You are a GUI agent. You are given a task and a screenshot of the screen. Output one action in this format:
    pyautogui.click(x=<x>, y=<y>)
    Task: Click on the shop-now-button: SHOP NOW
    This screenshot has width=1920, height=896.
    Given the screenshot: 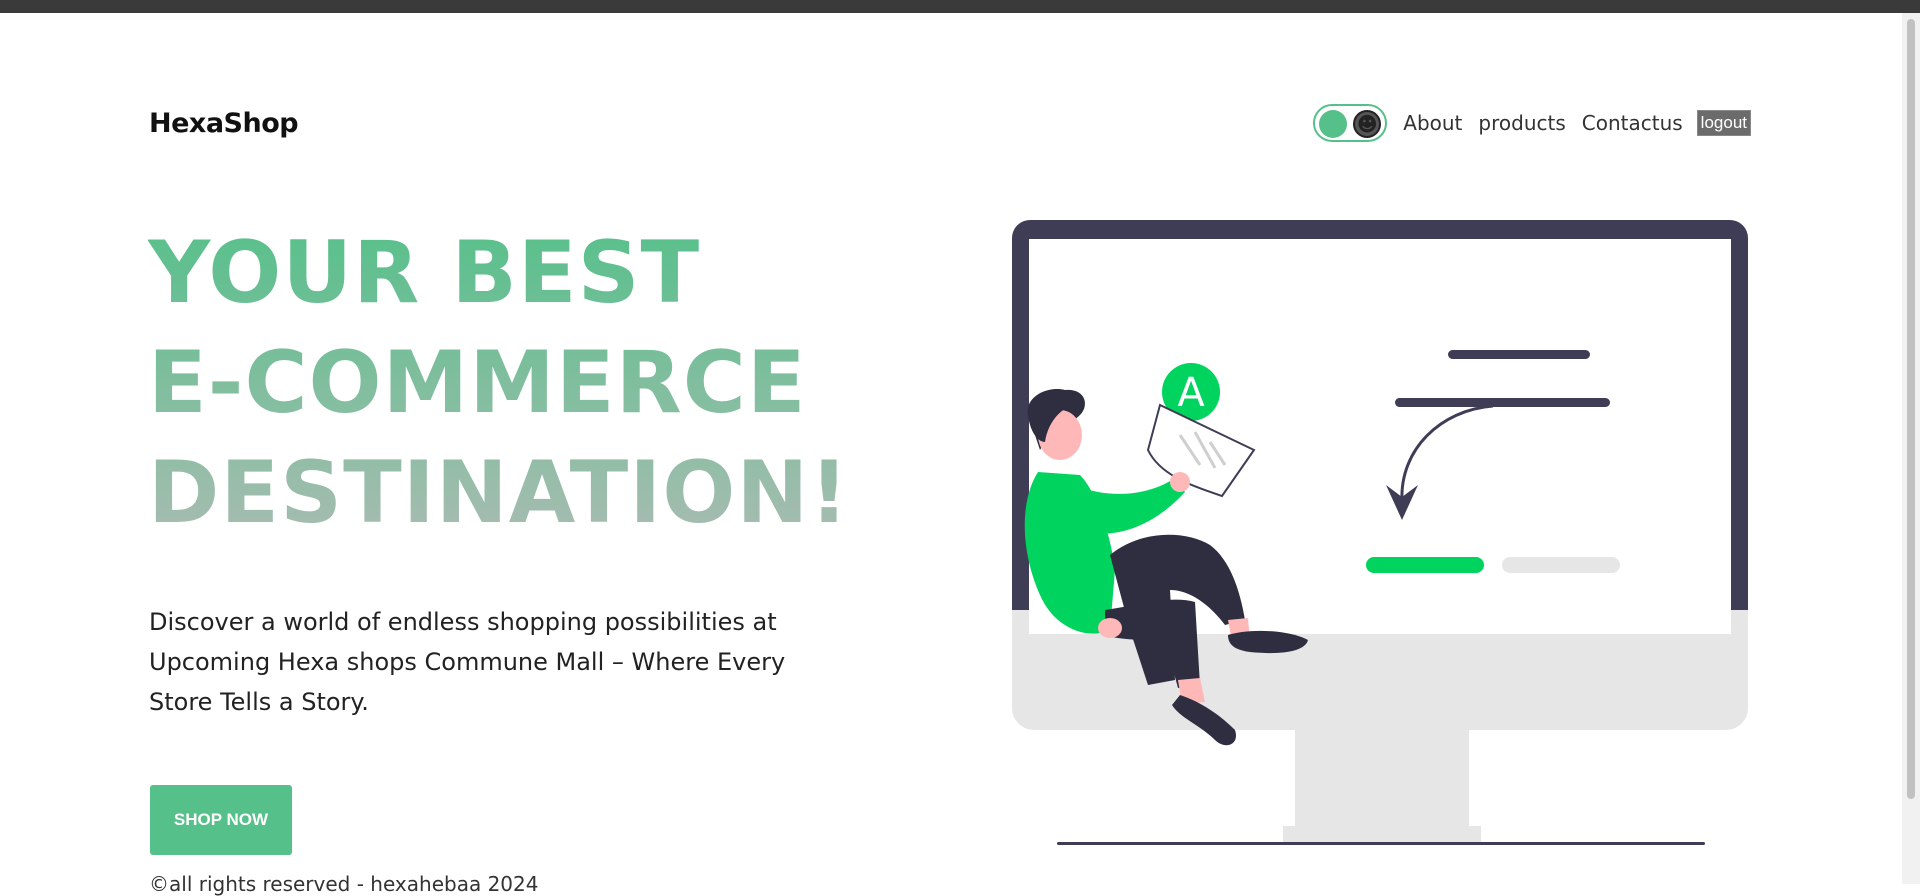 What is the action you would take?
    pyautogui.click(x=221, y=820)
    